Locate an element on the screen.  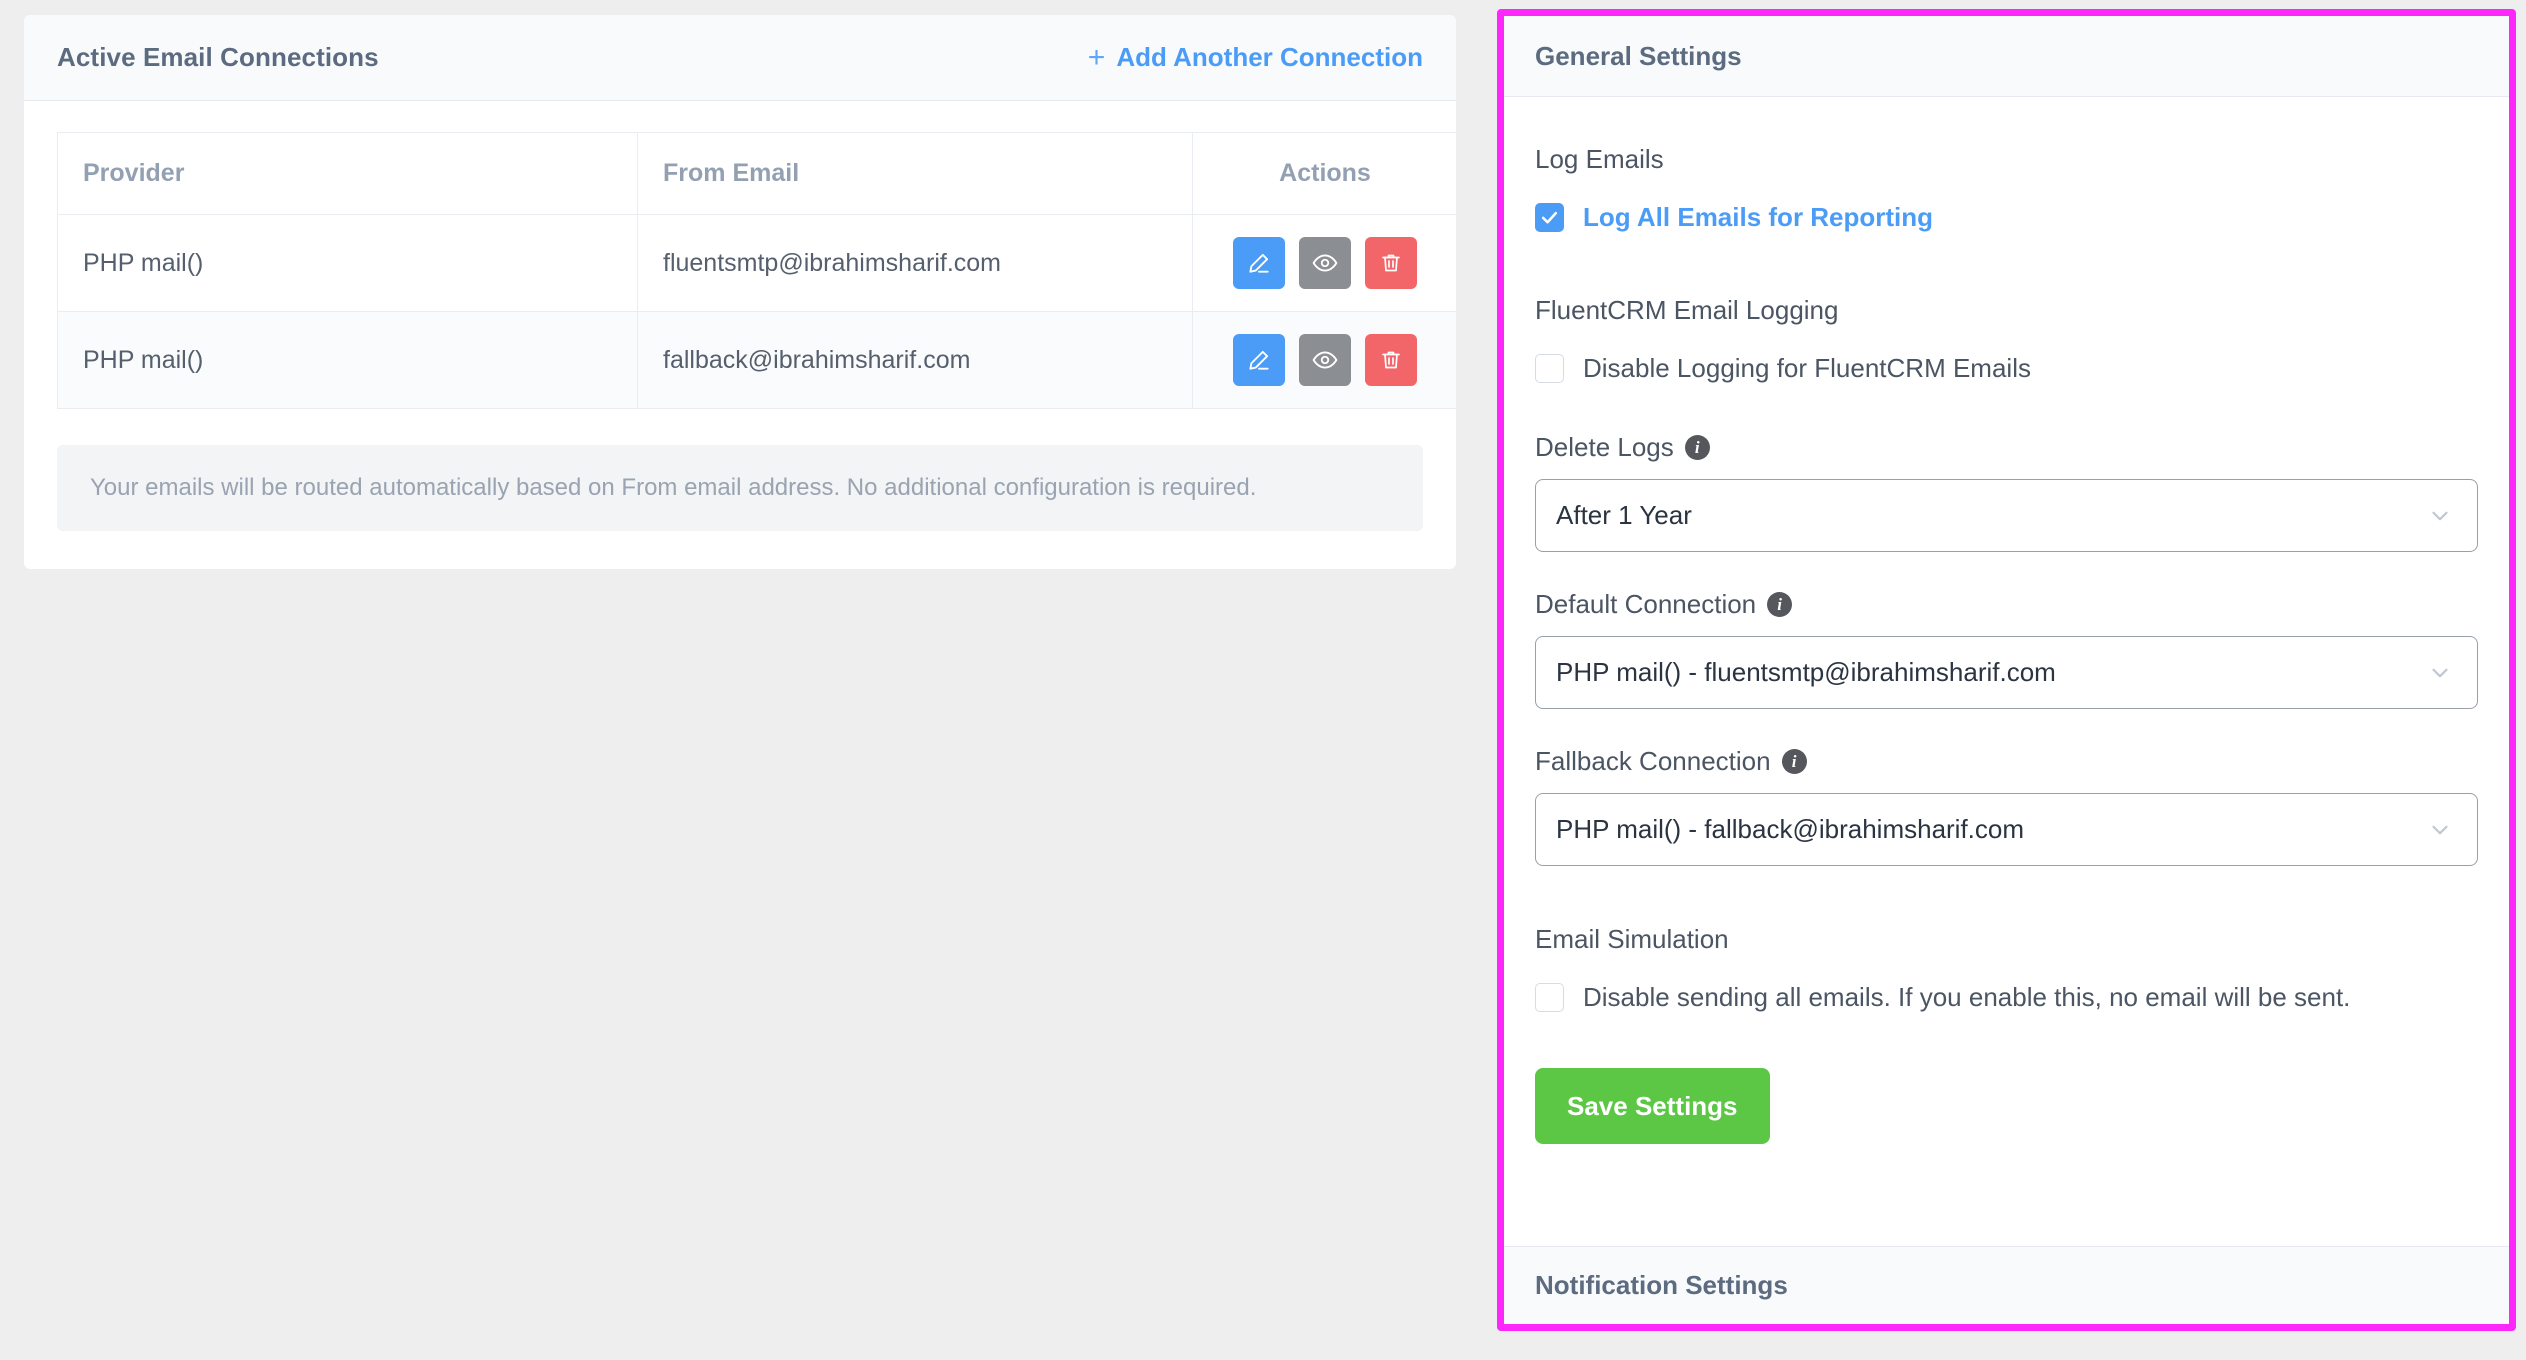
disable-fluentcrm-logging-row: Disable Logging for FluentCRM Emails is located at coordinates (2006, 368).